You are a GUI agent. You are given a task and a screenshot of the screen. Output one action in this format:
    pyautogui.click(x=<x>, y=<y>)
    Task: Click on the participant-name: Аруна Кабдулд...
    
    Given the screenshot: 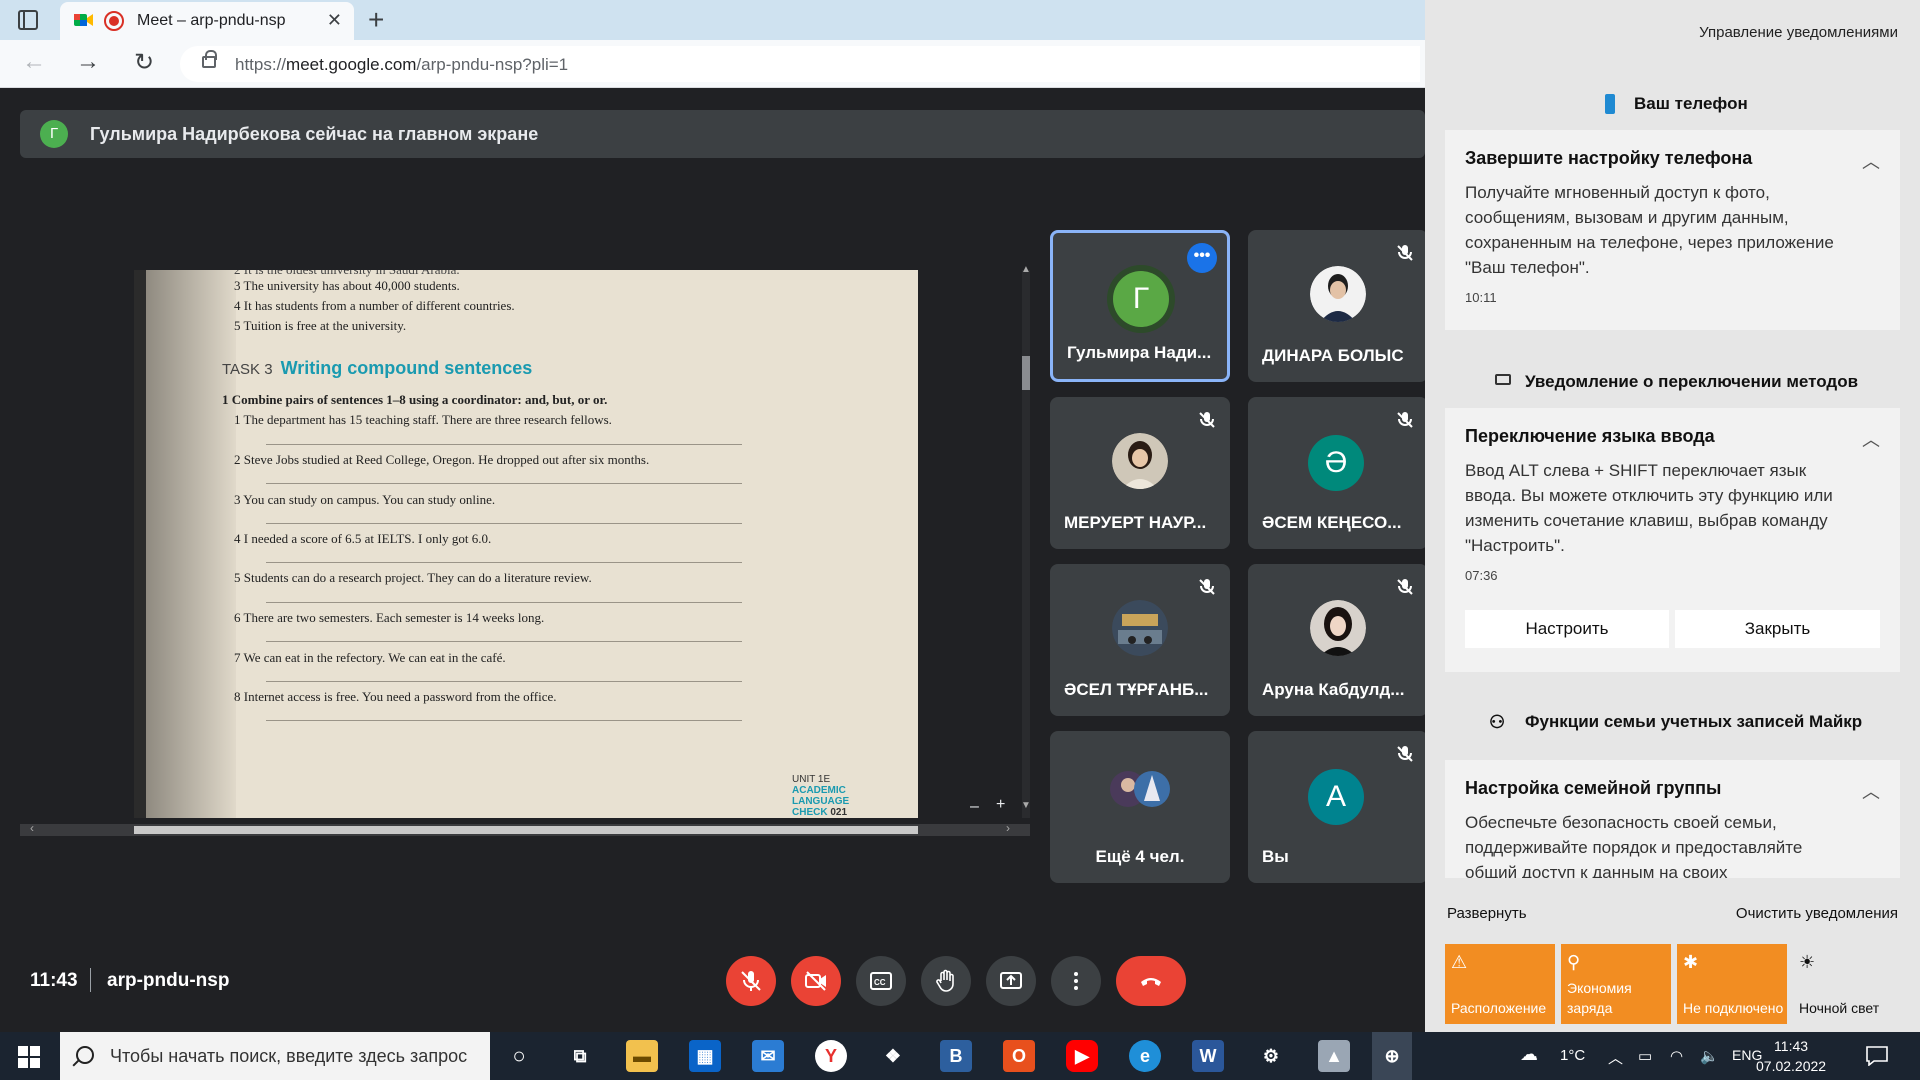 What is the action you would take?
    pyautogui.click(x=1333, y=689)
    